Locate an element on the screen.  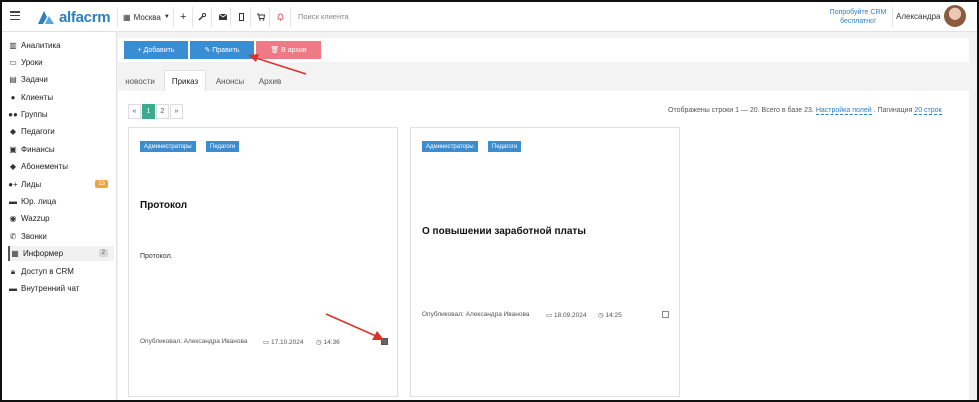
card-time: ◷ 14:25 is located at coordinates (610, 315).